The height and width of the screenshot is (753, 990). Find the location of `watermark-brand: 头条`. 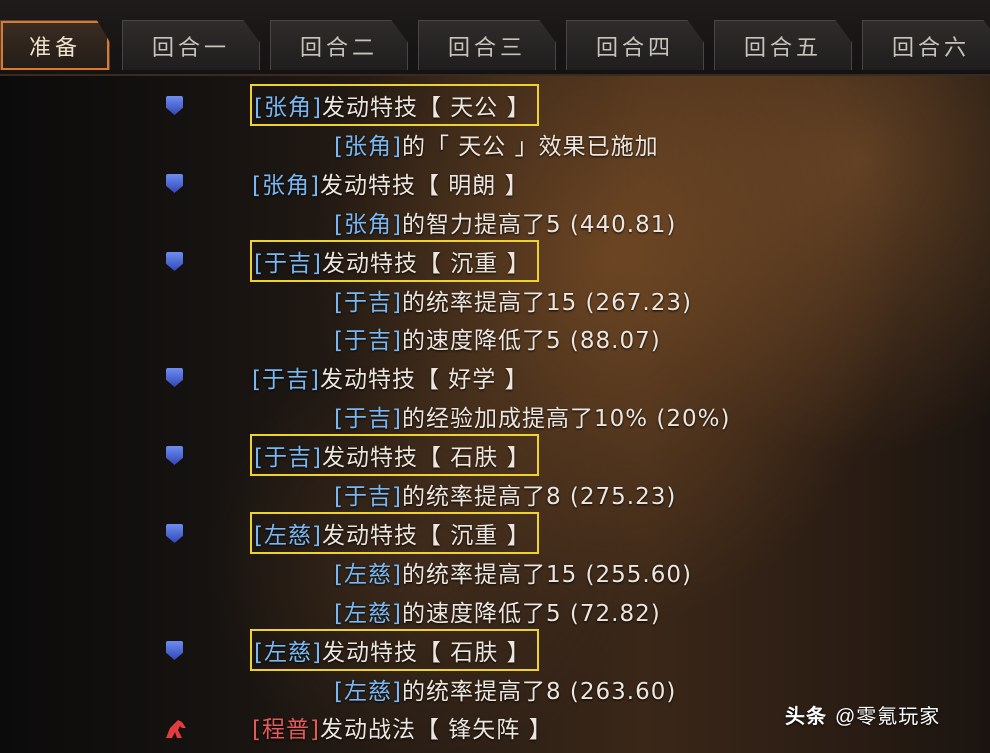

watermark-brand: 头条 is located at coordinates (806, 717).